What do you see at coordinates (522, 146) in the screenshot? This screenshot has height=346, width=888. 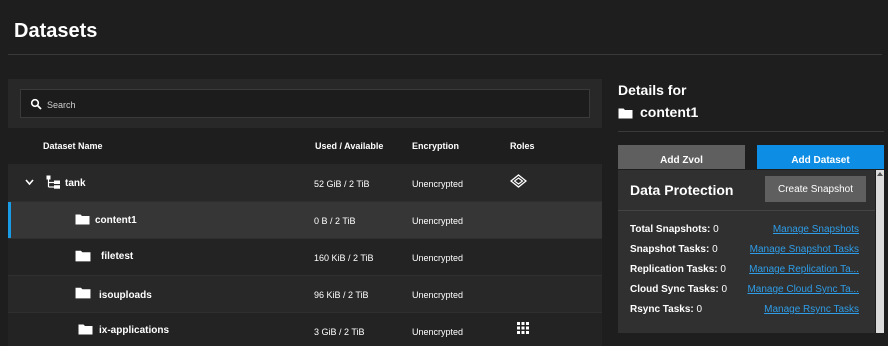 I see `header-roles: Roles` at bounding box center [522, 146].